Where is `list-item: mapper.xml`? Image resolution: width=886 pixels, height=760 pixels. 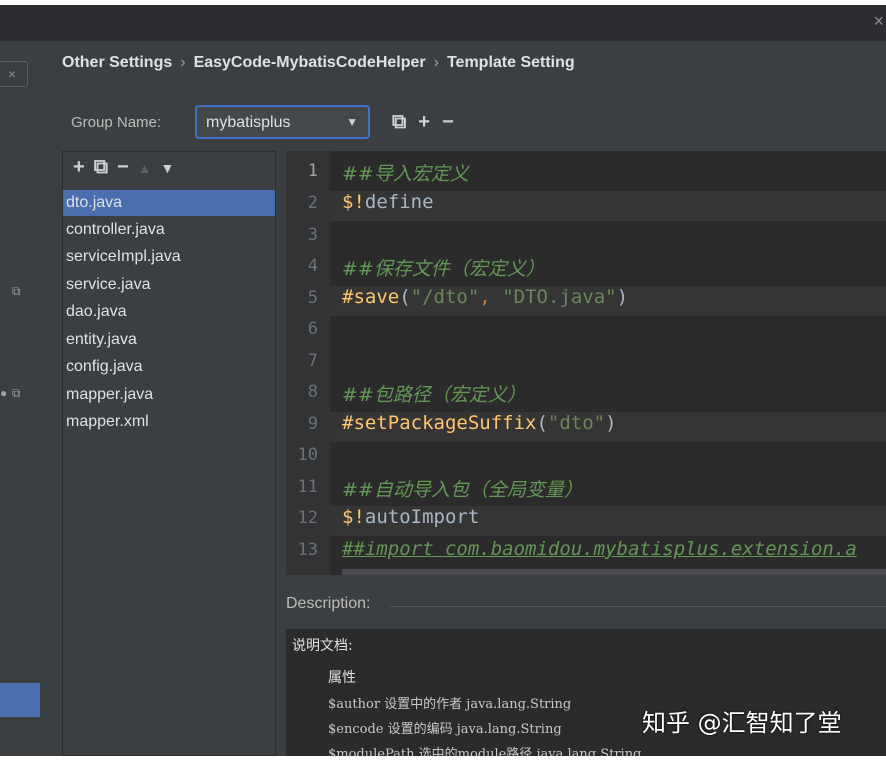 list-item: mapper.xml is located at coordinates (169, 422).